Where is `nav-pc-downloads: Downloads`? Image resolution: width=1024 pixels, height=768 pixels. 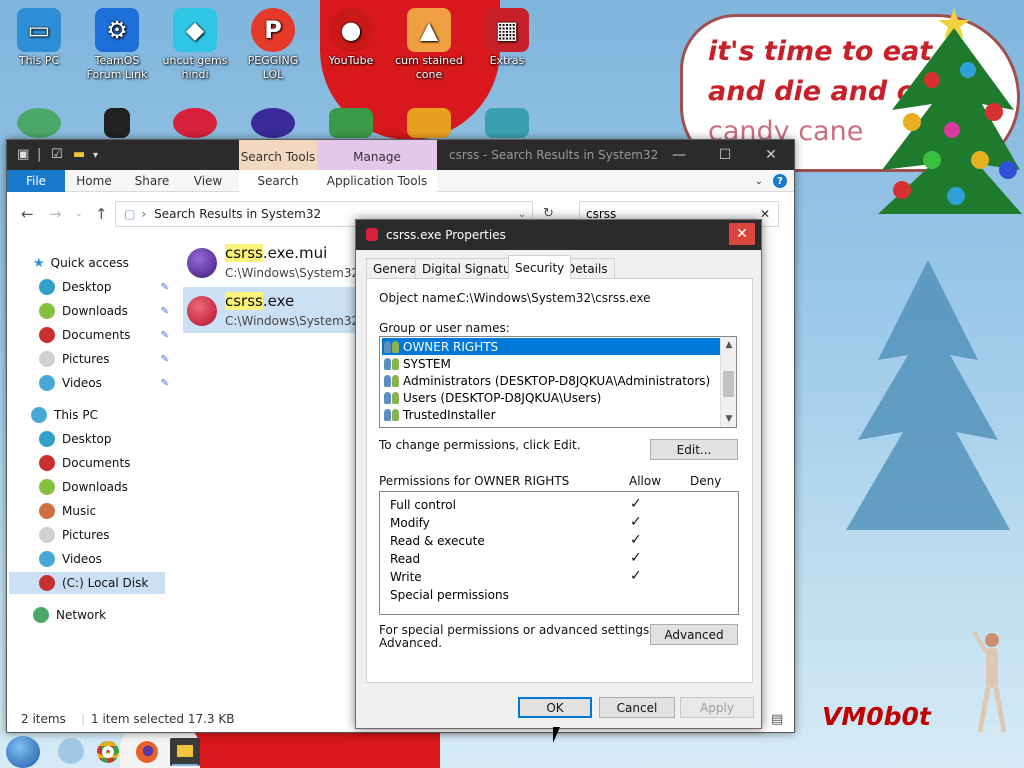
nav-pc-downloads: Downloads is located at coordinates (103, 487).